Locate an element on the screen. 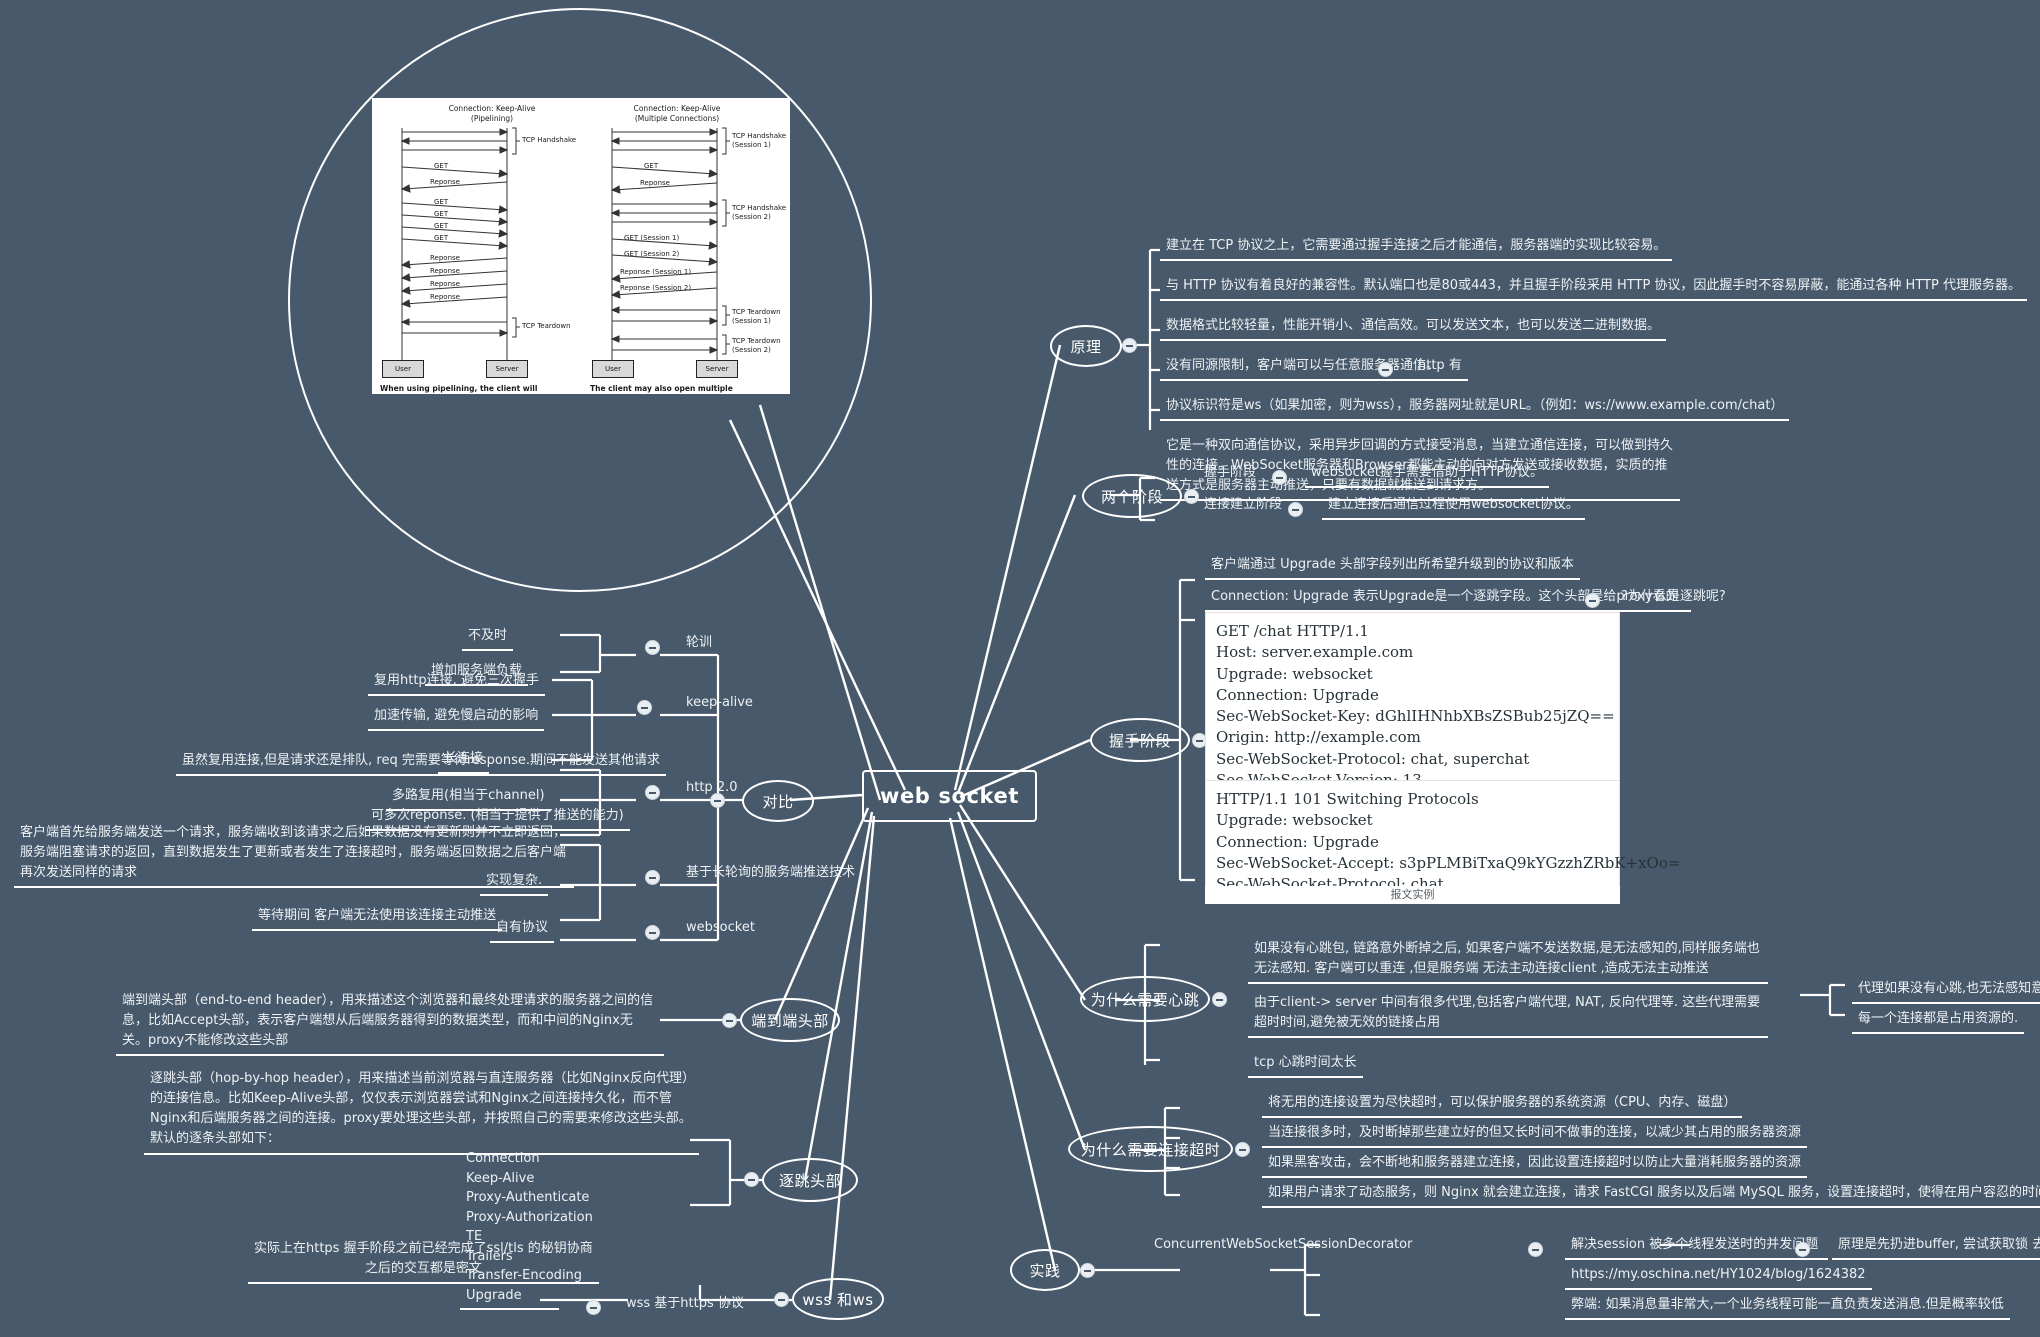 The width and height of the screenshot is (2040, 1337). yuanli-item: 没有同源限制，客户端可以与任意服务器通信。 is located at coordinates (1305, 368).